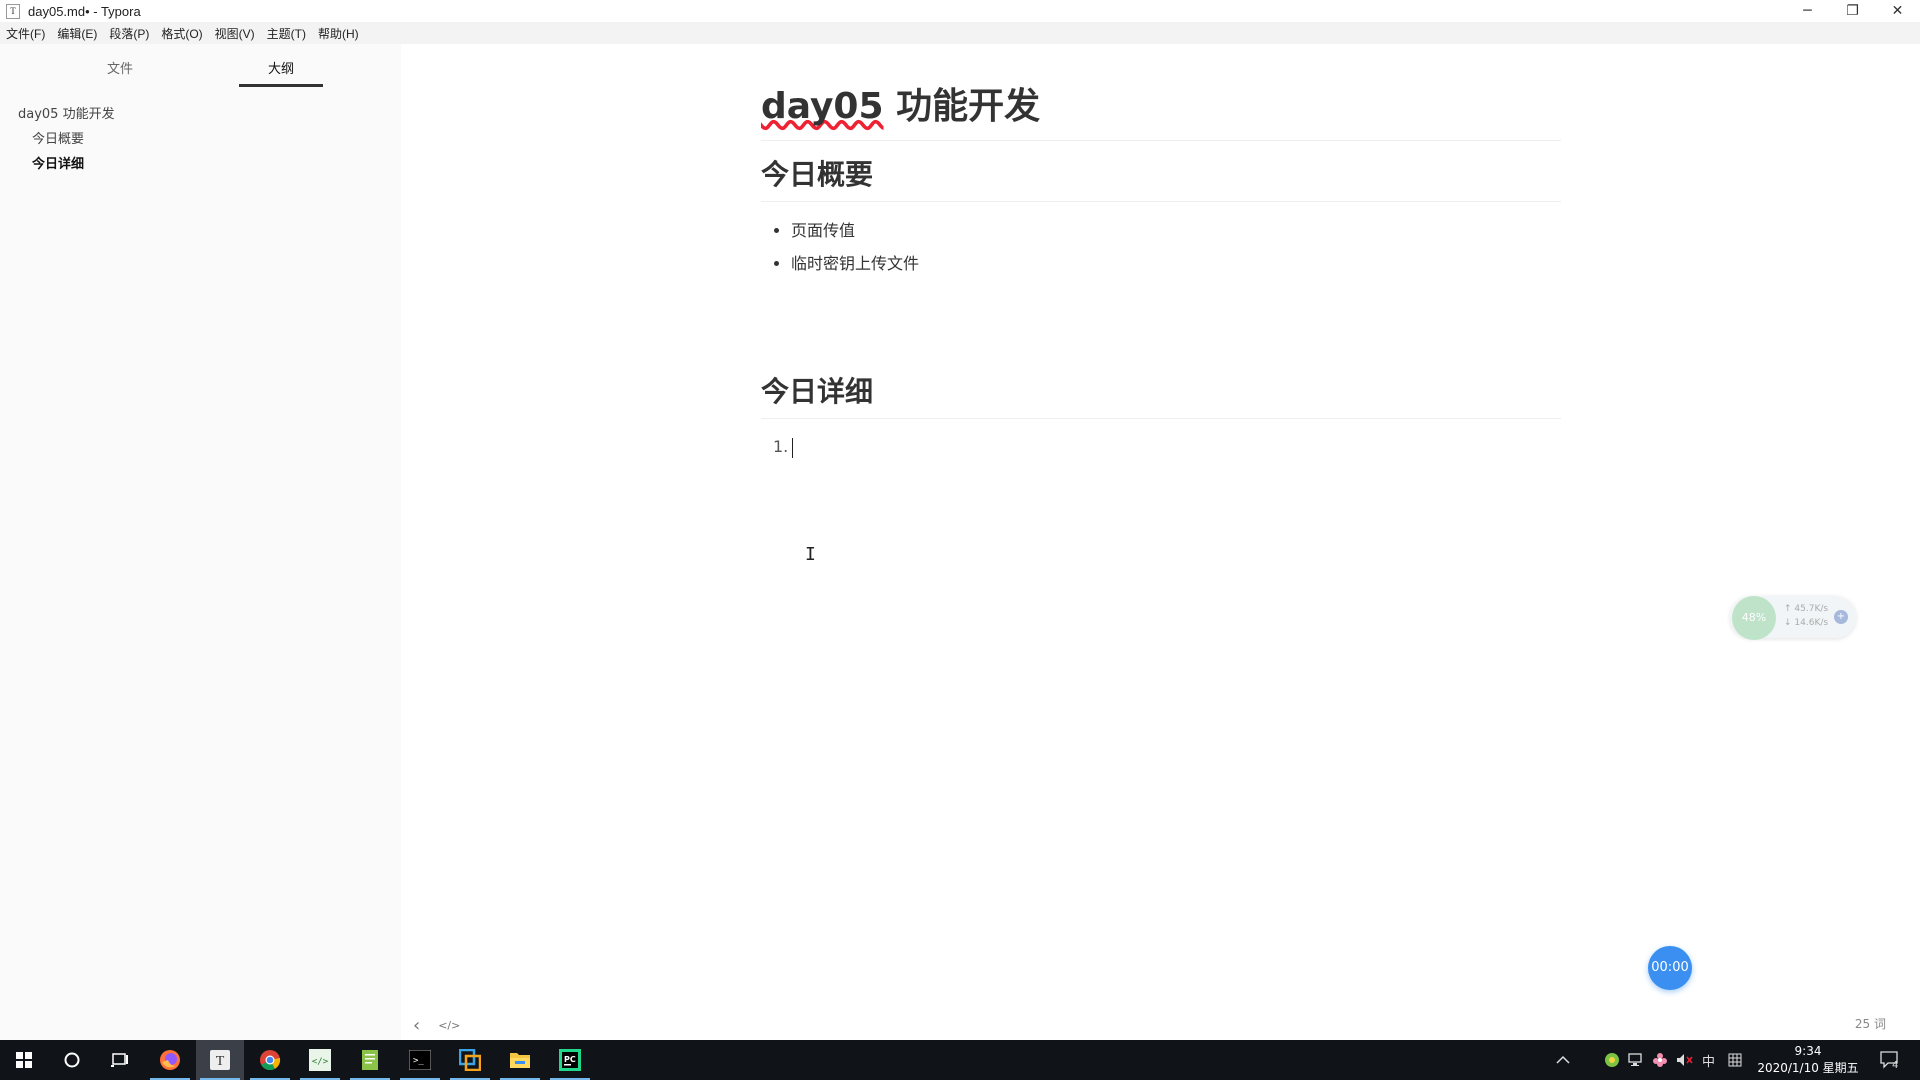 This screenshot has height=1080, width=1920. What do you see at coordinates (281, 85) in the screenshot?
I see `active-tab-indicator` at bounding box center [281, 85].